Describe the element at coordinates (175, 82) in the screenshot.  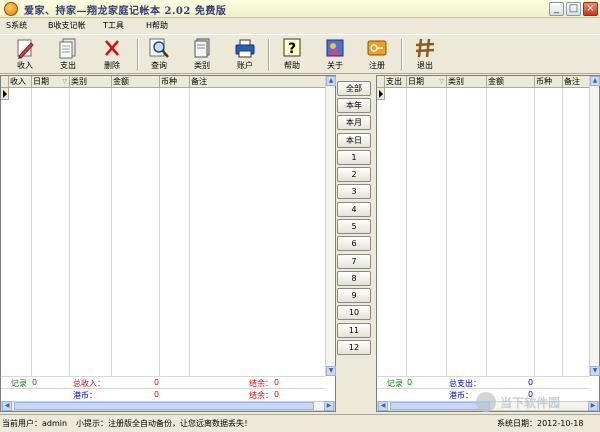
I see `income-col-currency: 币种` at that location.